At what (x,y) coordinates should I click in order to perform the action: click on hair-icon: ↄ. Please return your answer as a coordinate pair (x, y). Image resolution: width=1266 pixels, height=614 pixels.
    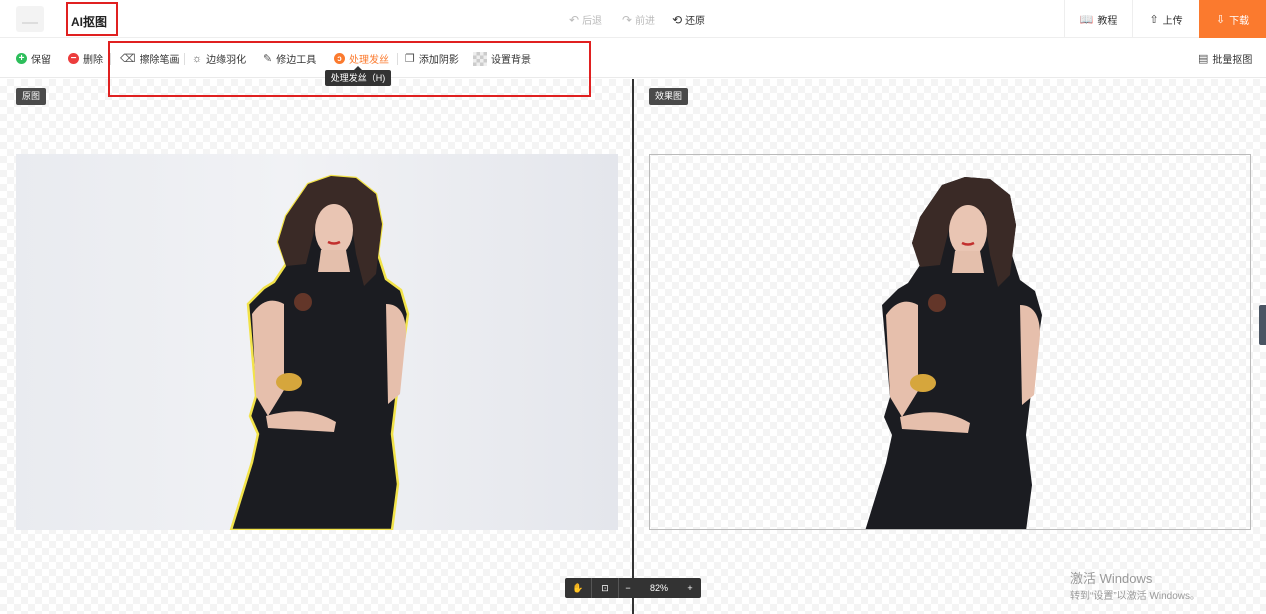
    Looking at the image, I should click on (339, 58).